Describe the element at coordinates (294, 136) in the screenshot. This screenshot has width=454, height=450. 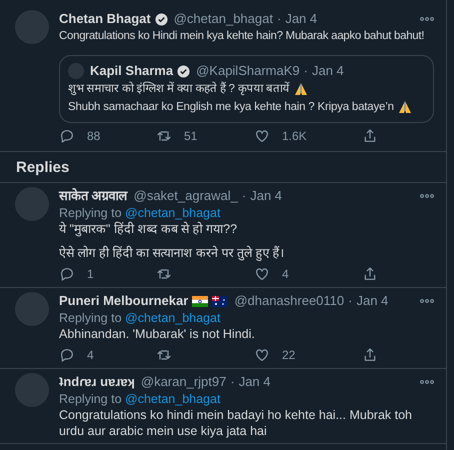
I see `count: 1.6K` at that location.